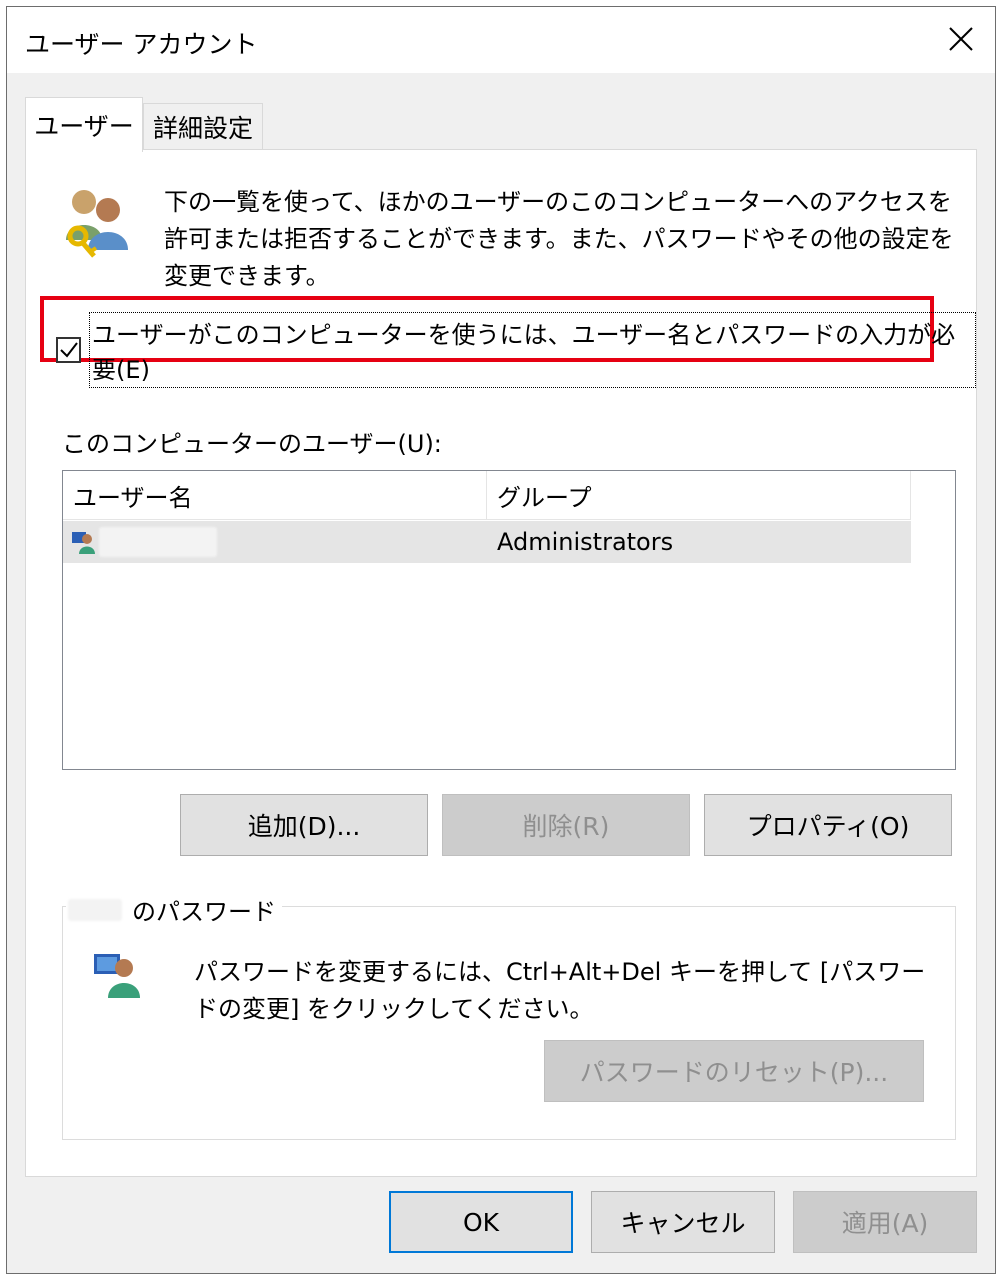 Image resolution: width=1006 pixels, height=1280 pixels. Describe the element at coordinates (204, 912) in the screenshot. I see `password-group-suffix: のパスワード` at that location.